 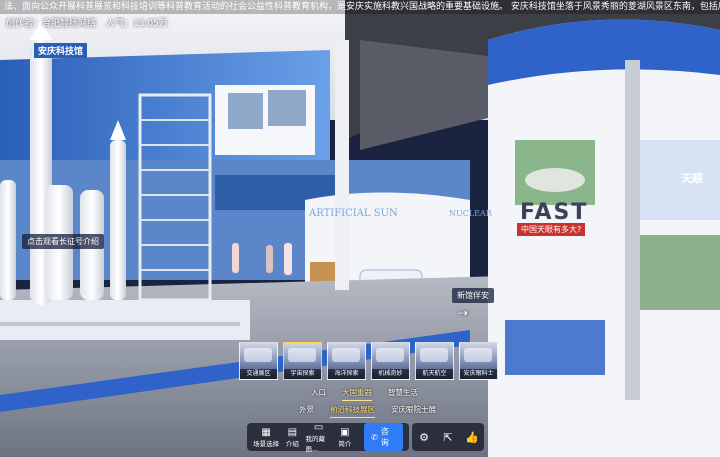 What do you see at coordinates (551, 229) in the screenshot?
I see `exhibit-fast-banner: 中国天眼有多大?` at bounding box center [551, 229].